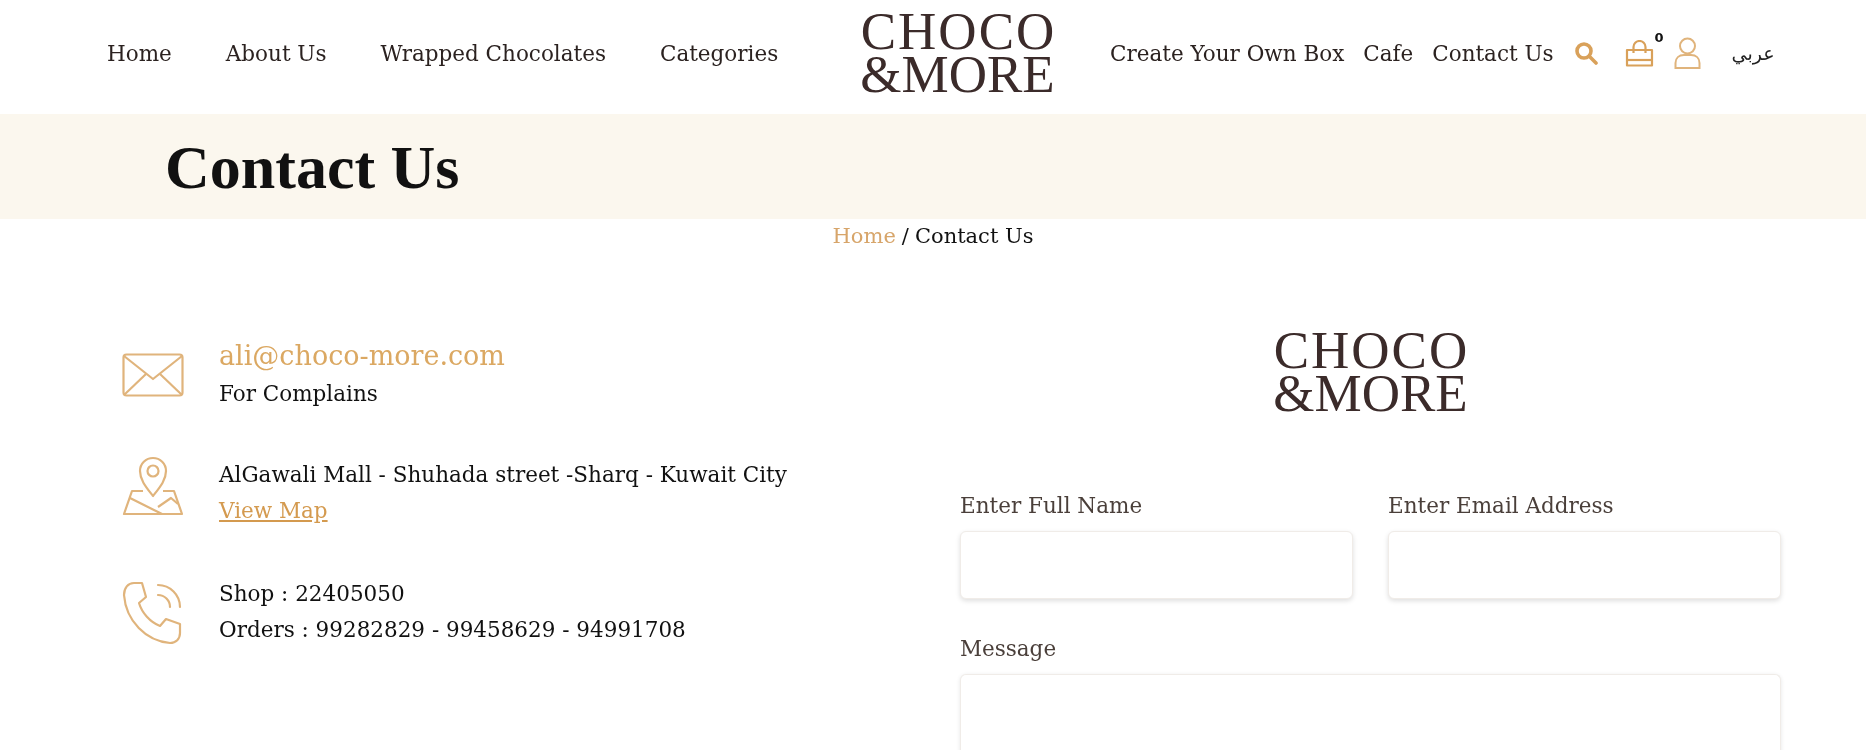 This screenshot has width=1866, height=750. Describe the element at coordinates (1493, 53) in the screenshot. I see `nav-link: Contact Us` at that location.